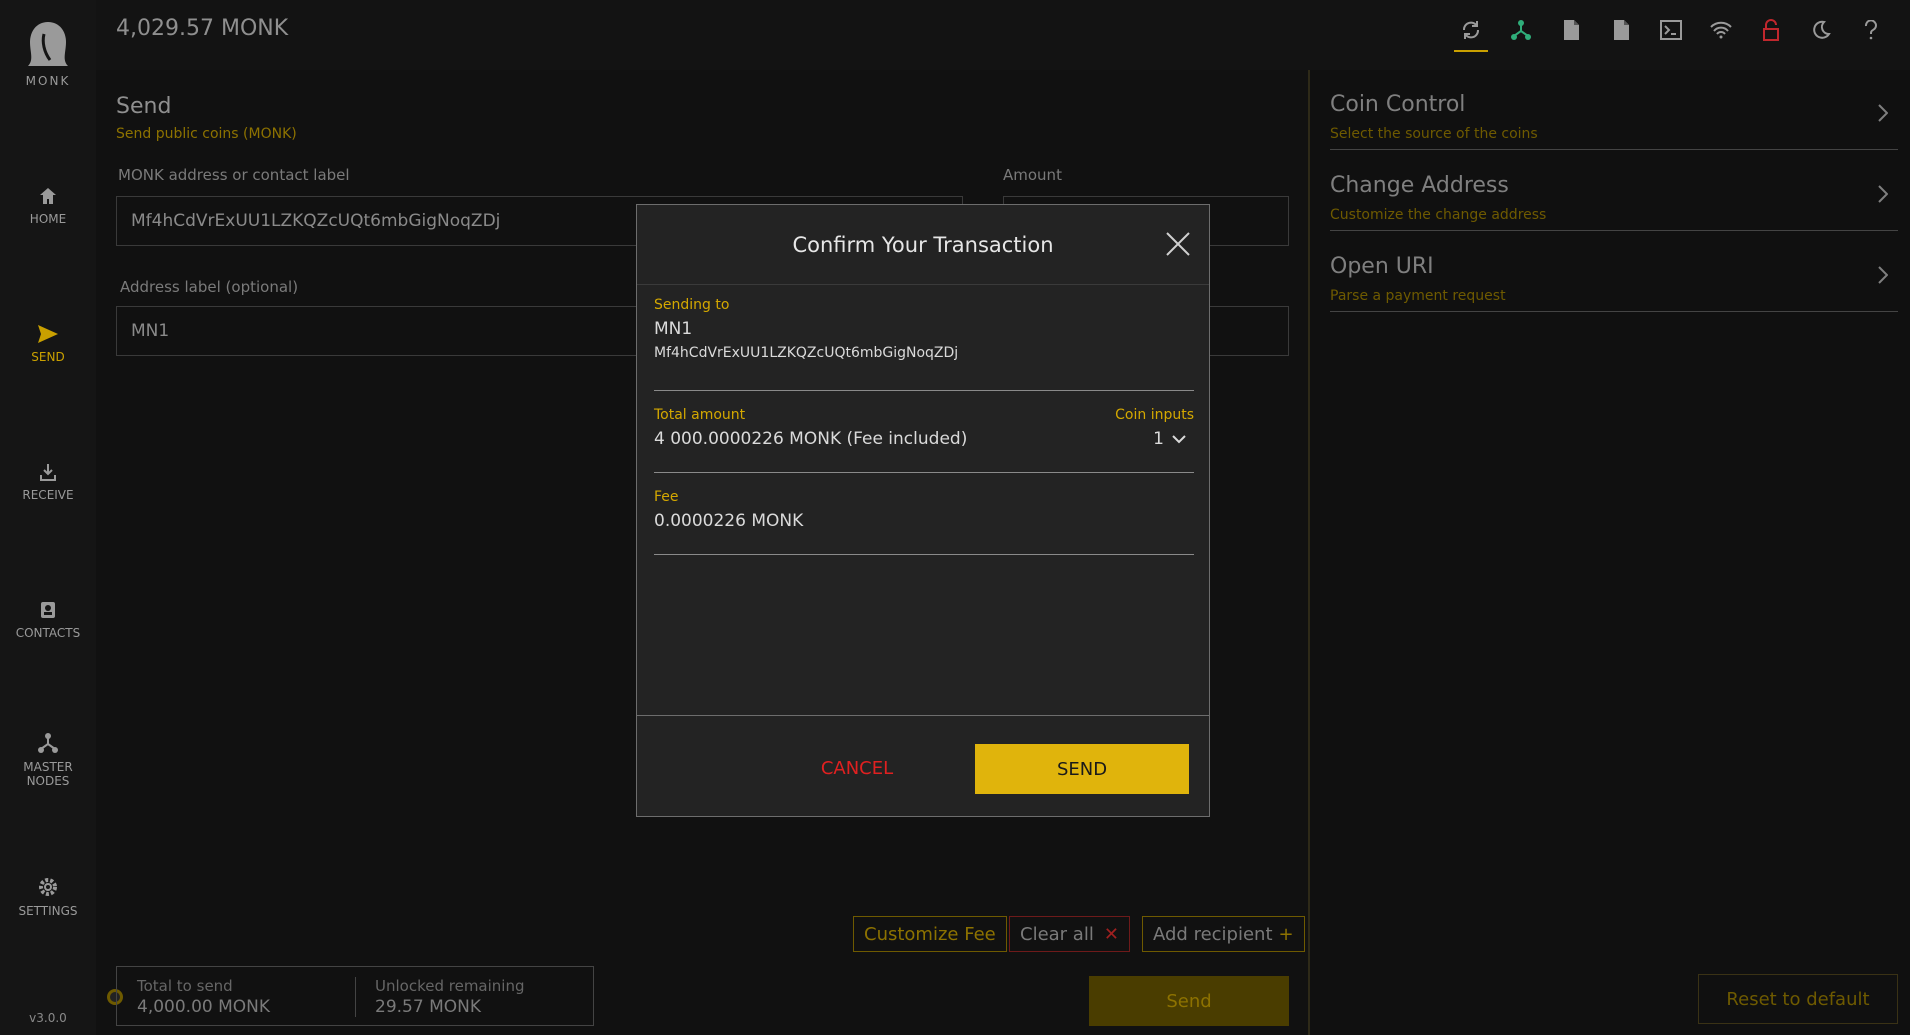 The image size is (1910, 1035). I want to click on masternodes-icon, so click(48, 743).